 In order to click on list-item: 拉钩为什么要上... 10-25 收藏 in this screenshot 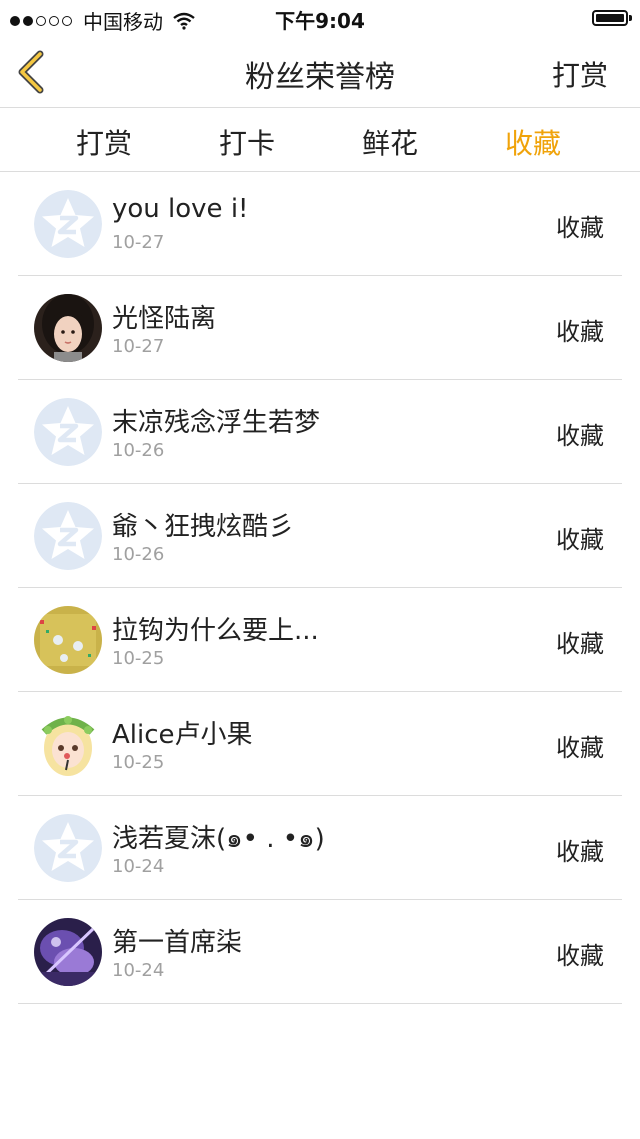, I will do `click(320, 640)`.